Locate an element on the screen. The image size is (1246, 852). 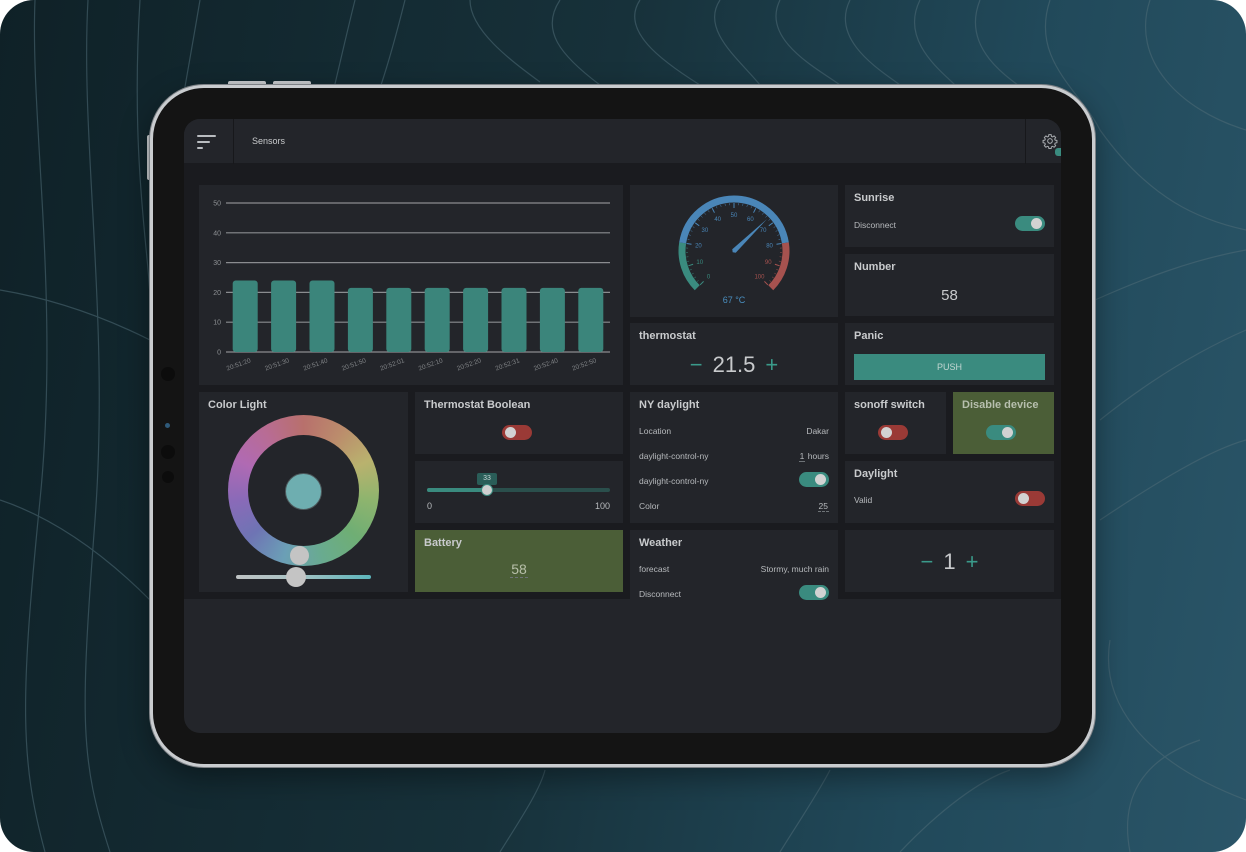
battery-value: 58 is located at coordinates (519, 569).